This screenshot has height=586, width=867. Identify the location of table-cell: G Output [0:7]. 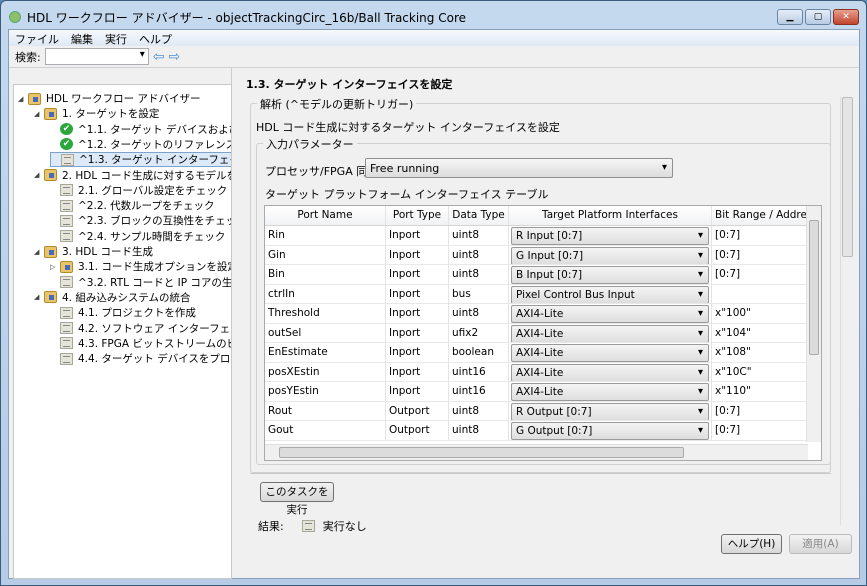
(610, 430).